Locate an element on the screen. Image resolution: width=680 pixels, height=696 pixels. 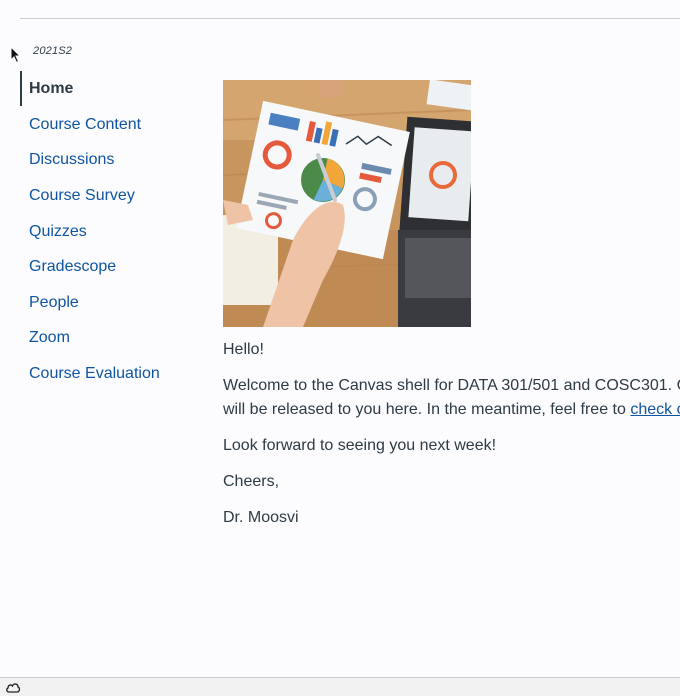
mouse-pointer-icon is located at coordinates (16, 55).